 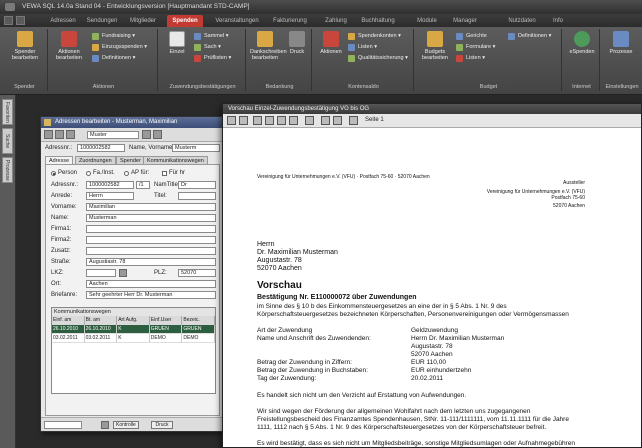 I want to click on filter-icon, so click(x=157, y=134).